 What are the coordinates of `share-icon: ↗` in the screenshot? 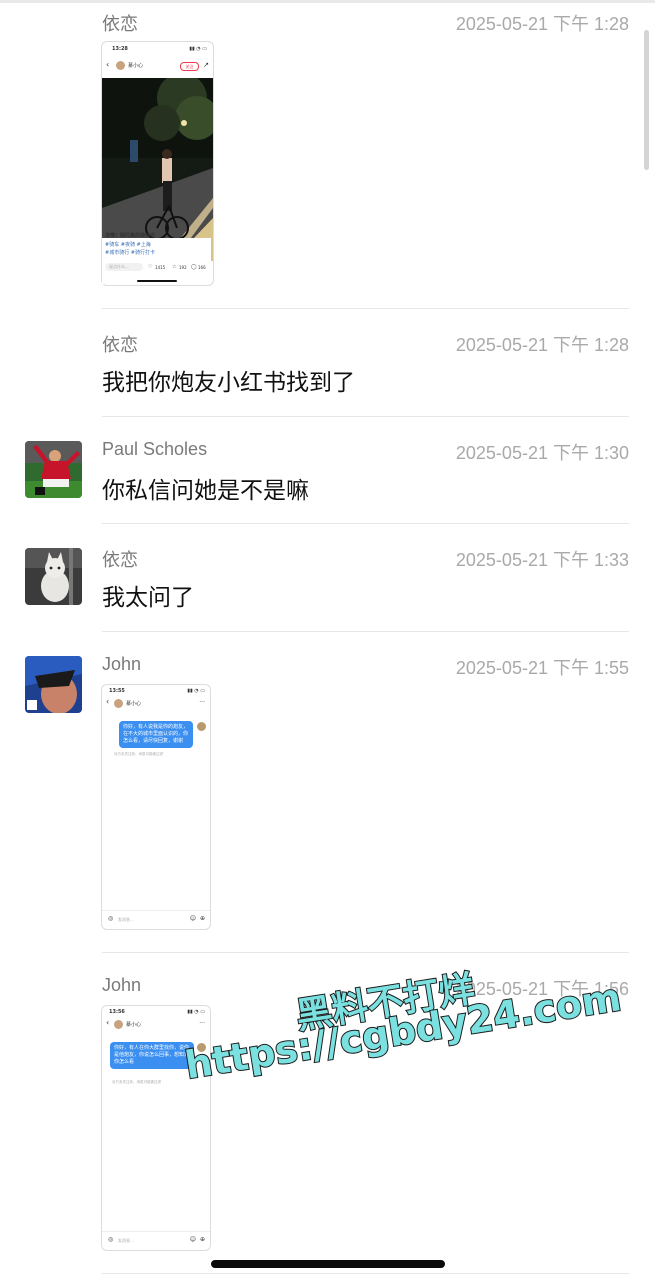 It's located at (206, 65).